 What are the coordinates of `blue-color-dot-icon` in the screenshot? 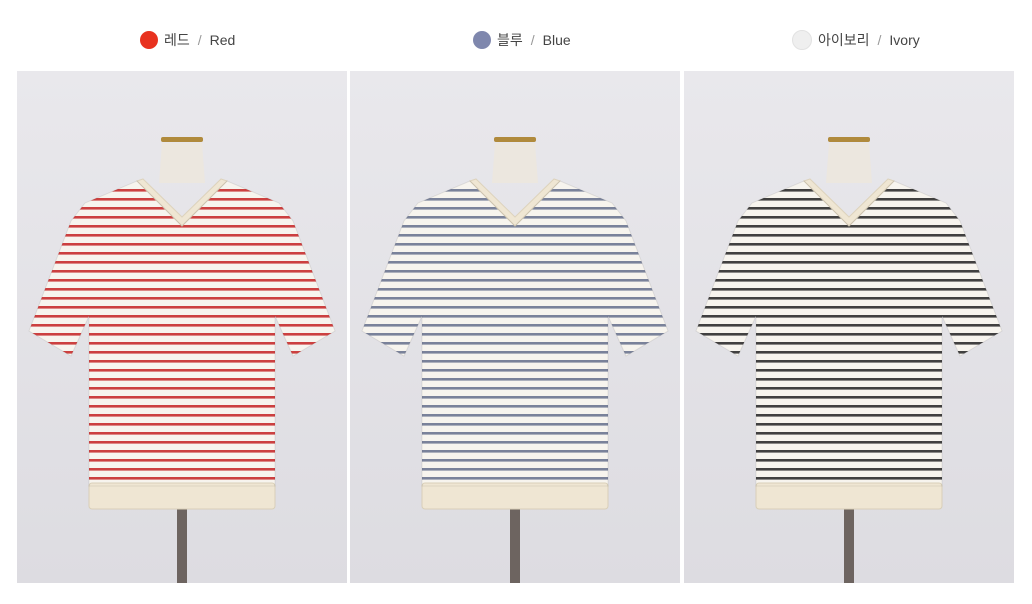 It's located at (482, 40).